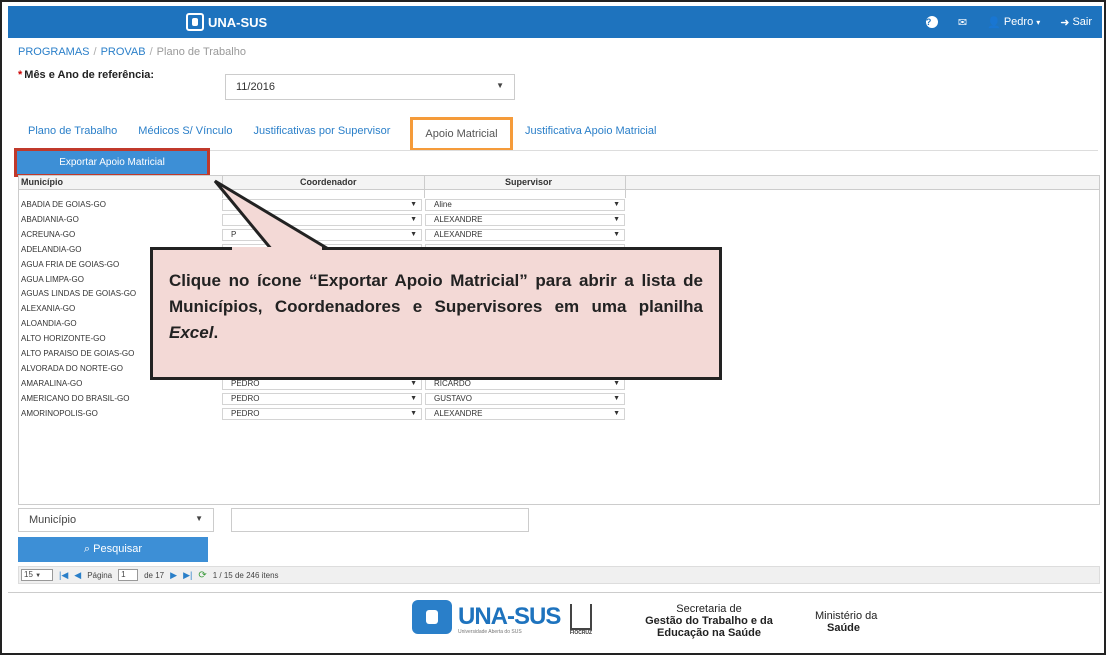 This screenshot has height=655, width=1106. Describe the element at coordinates (100, 575) in the screenshot. I see `page-label: Página` at that location.